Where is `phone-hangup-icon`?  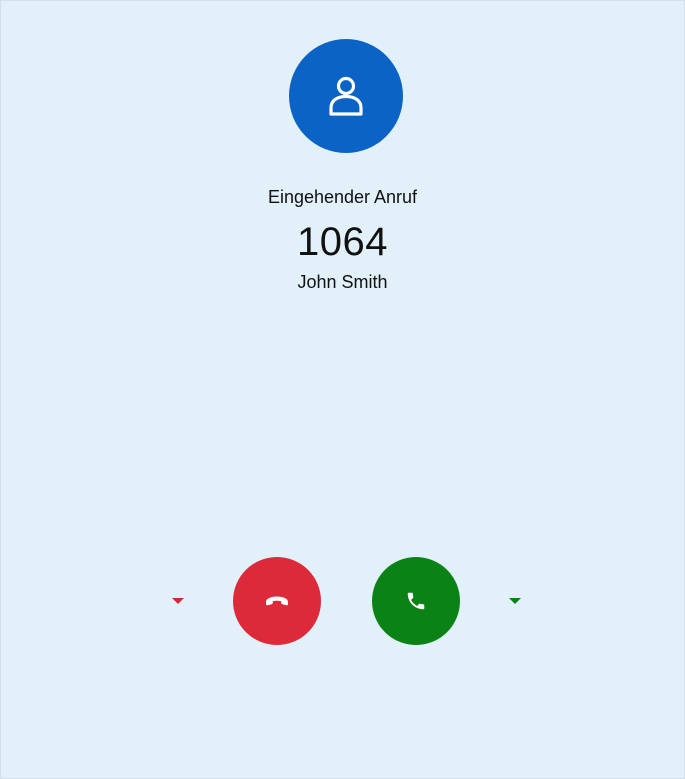
phone-hangup-icon is located at coordinates (277, 601).